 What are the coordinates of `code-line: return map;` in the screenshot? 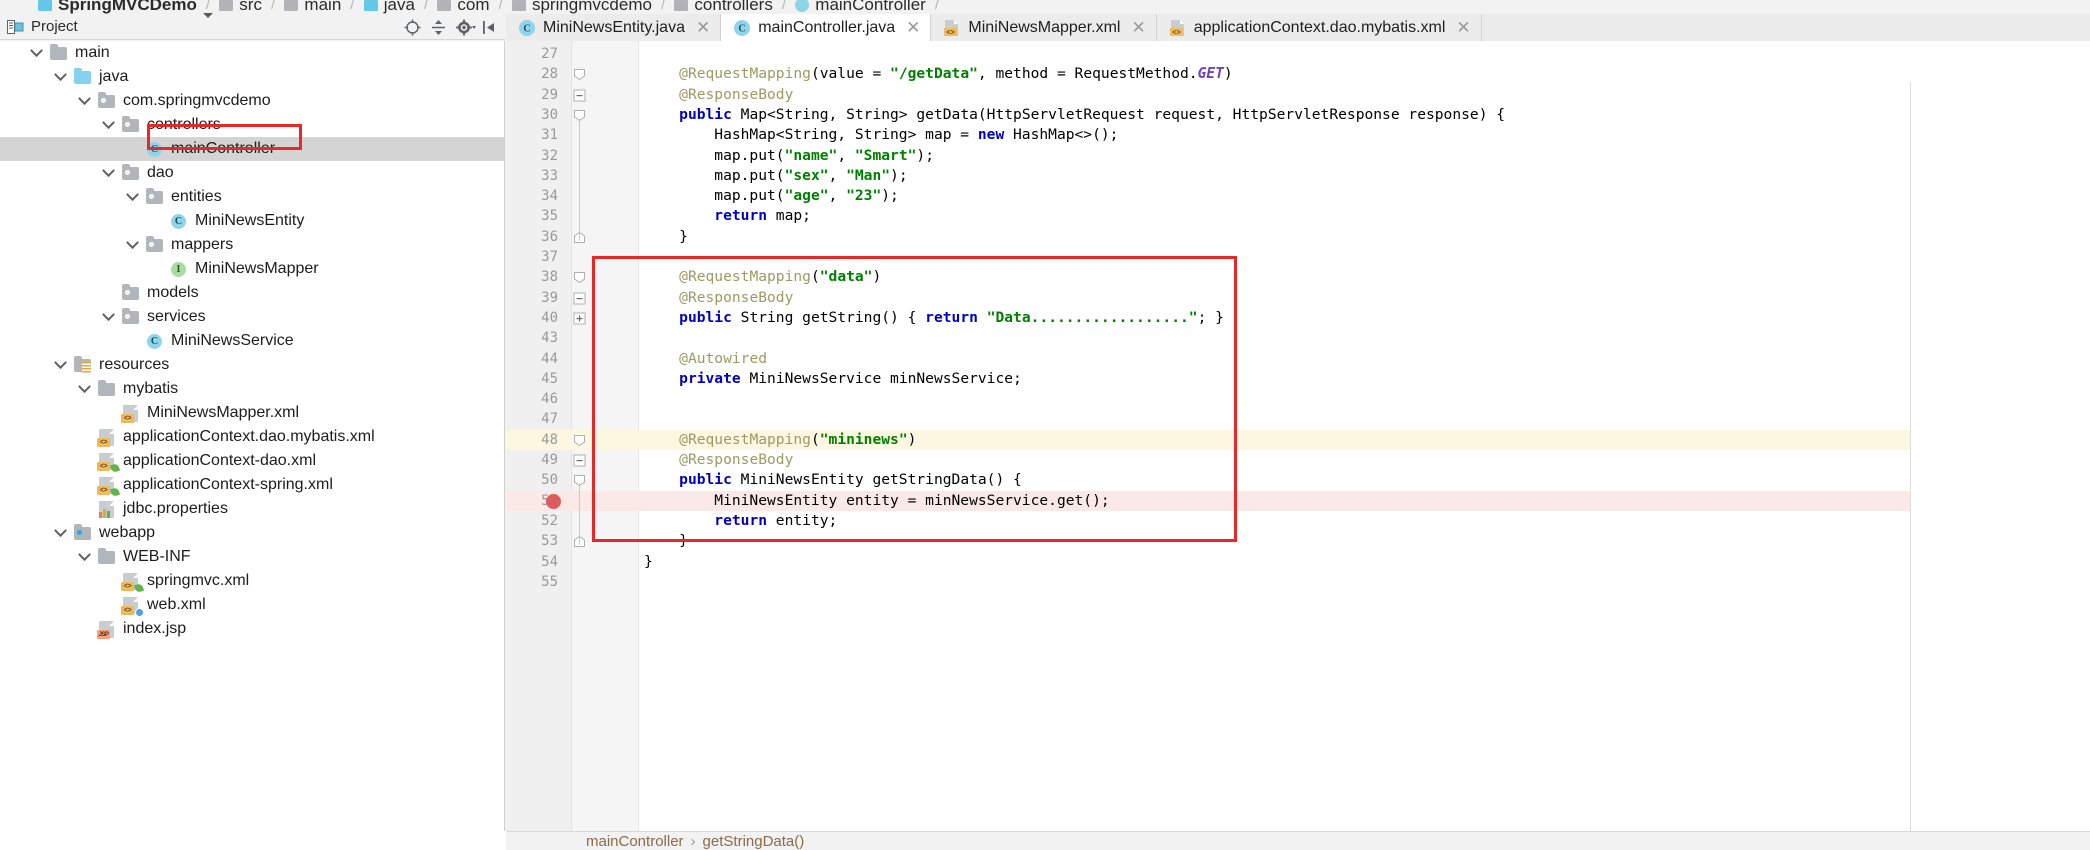 It's located at (1364, 216).